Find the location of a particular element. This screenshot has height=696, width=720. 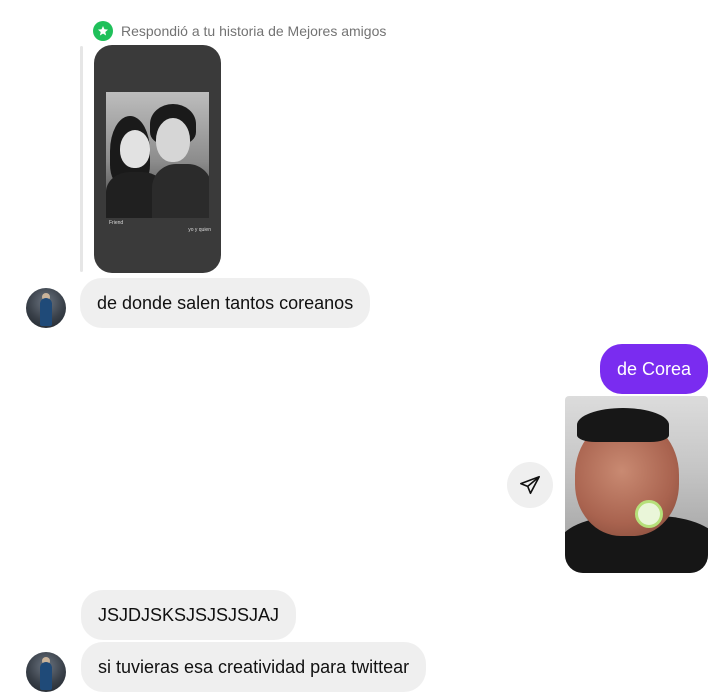

story-caption-left: Friend is located at coordinates (116, 223).